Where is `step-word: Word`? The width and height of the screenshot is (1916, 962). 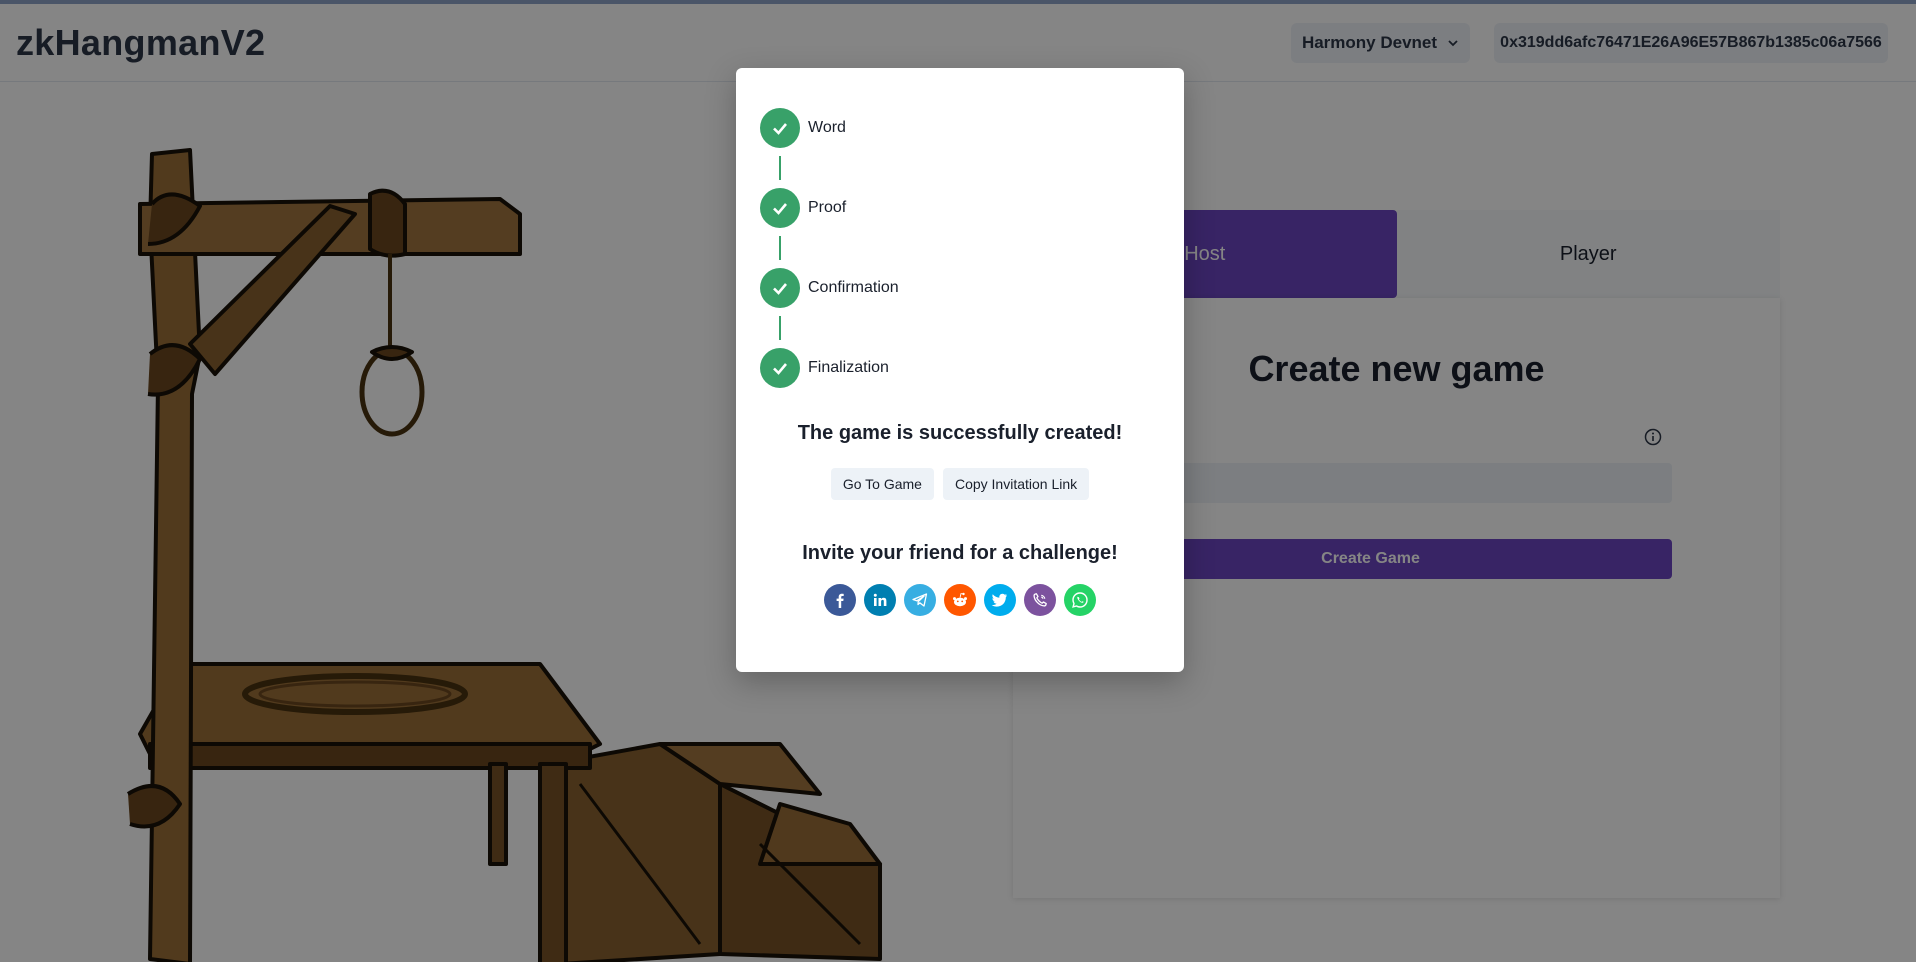
step-word: Word is located at coordinates (910, 128).